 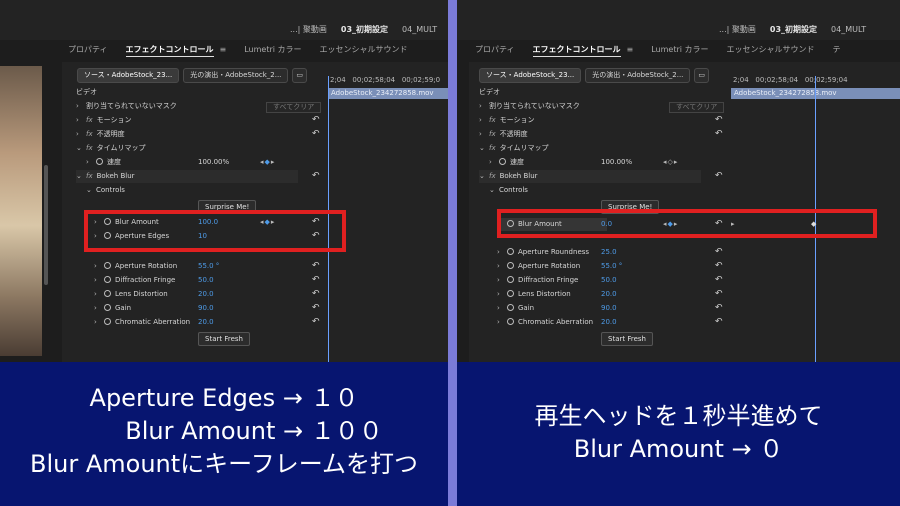 What do you see at coordinates (46, 225) in the screenshot?
I see `scrollbar` at bounding box center [46, 225].